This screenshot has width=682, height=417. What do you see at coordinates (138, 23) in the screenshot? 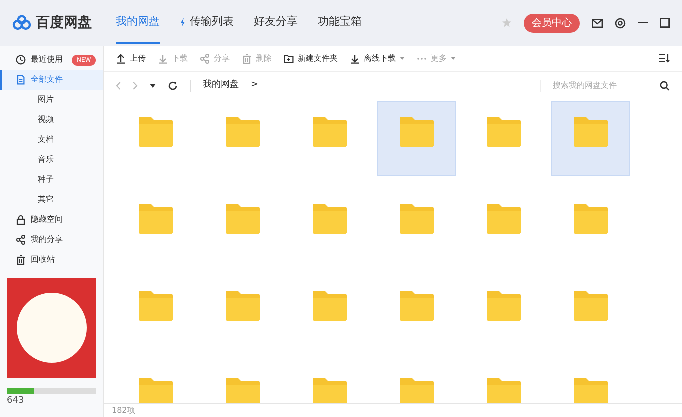
I see `nav-tab: 我的网盘` at bounding box center [138, 23].